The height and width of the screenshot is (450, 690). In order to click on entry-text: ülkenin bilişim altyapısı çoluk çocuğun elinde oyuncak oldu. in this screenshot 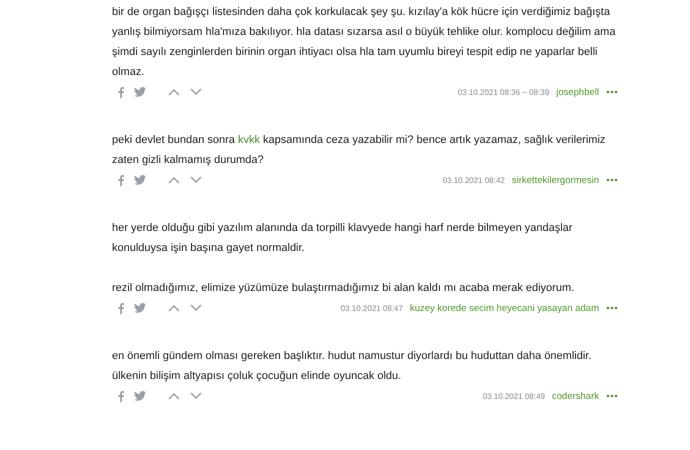, I will do `click(257, 376)`.